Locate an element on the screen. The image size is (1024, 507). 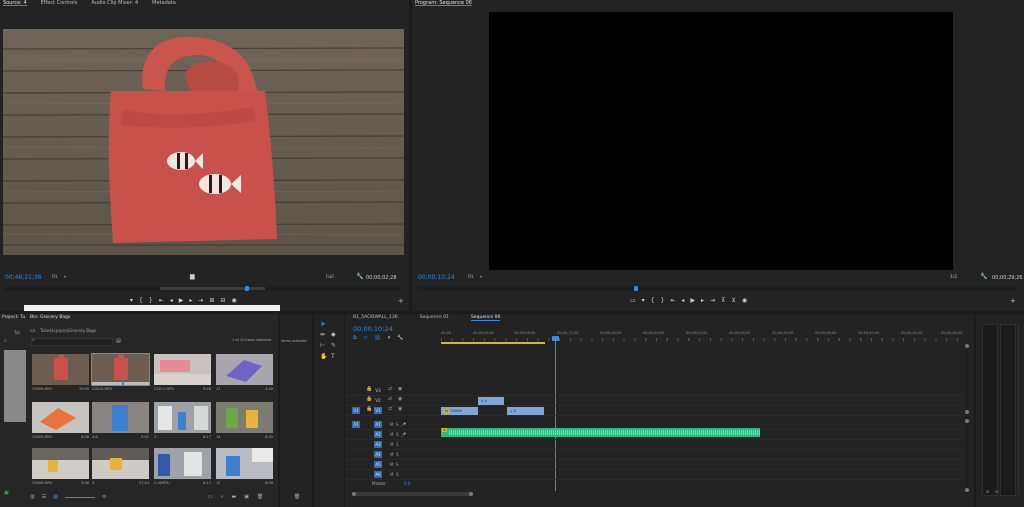
program-marker-icon: ▭ is located at coordinates (633, 300).